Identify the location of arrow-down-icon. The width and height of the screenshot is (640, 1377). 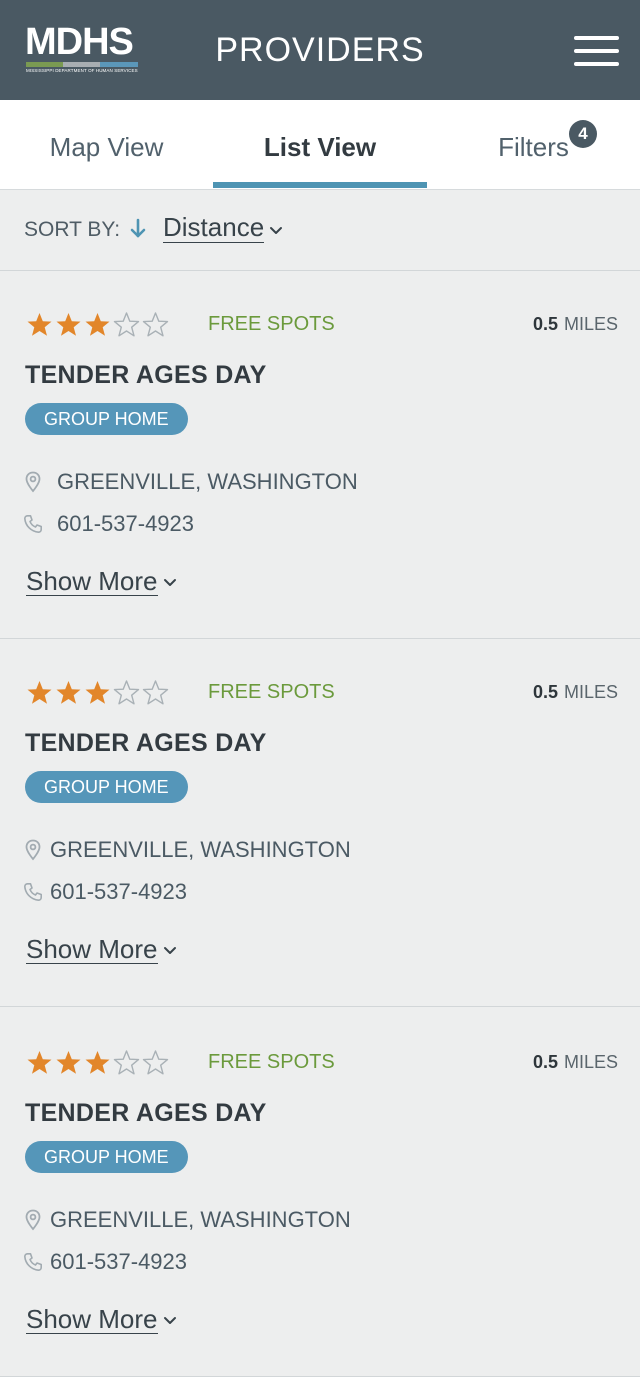
(138, 229).